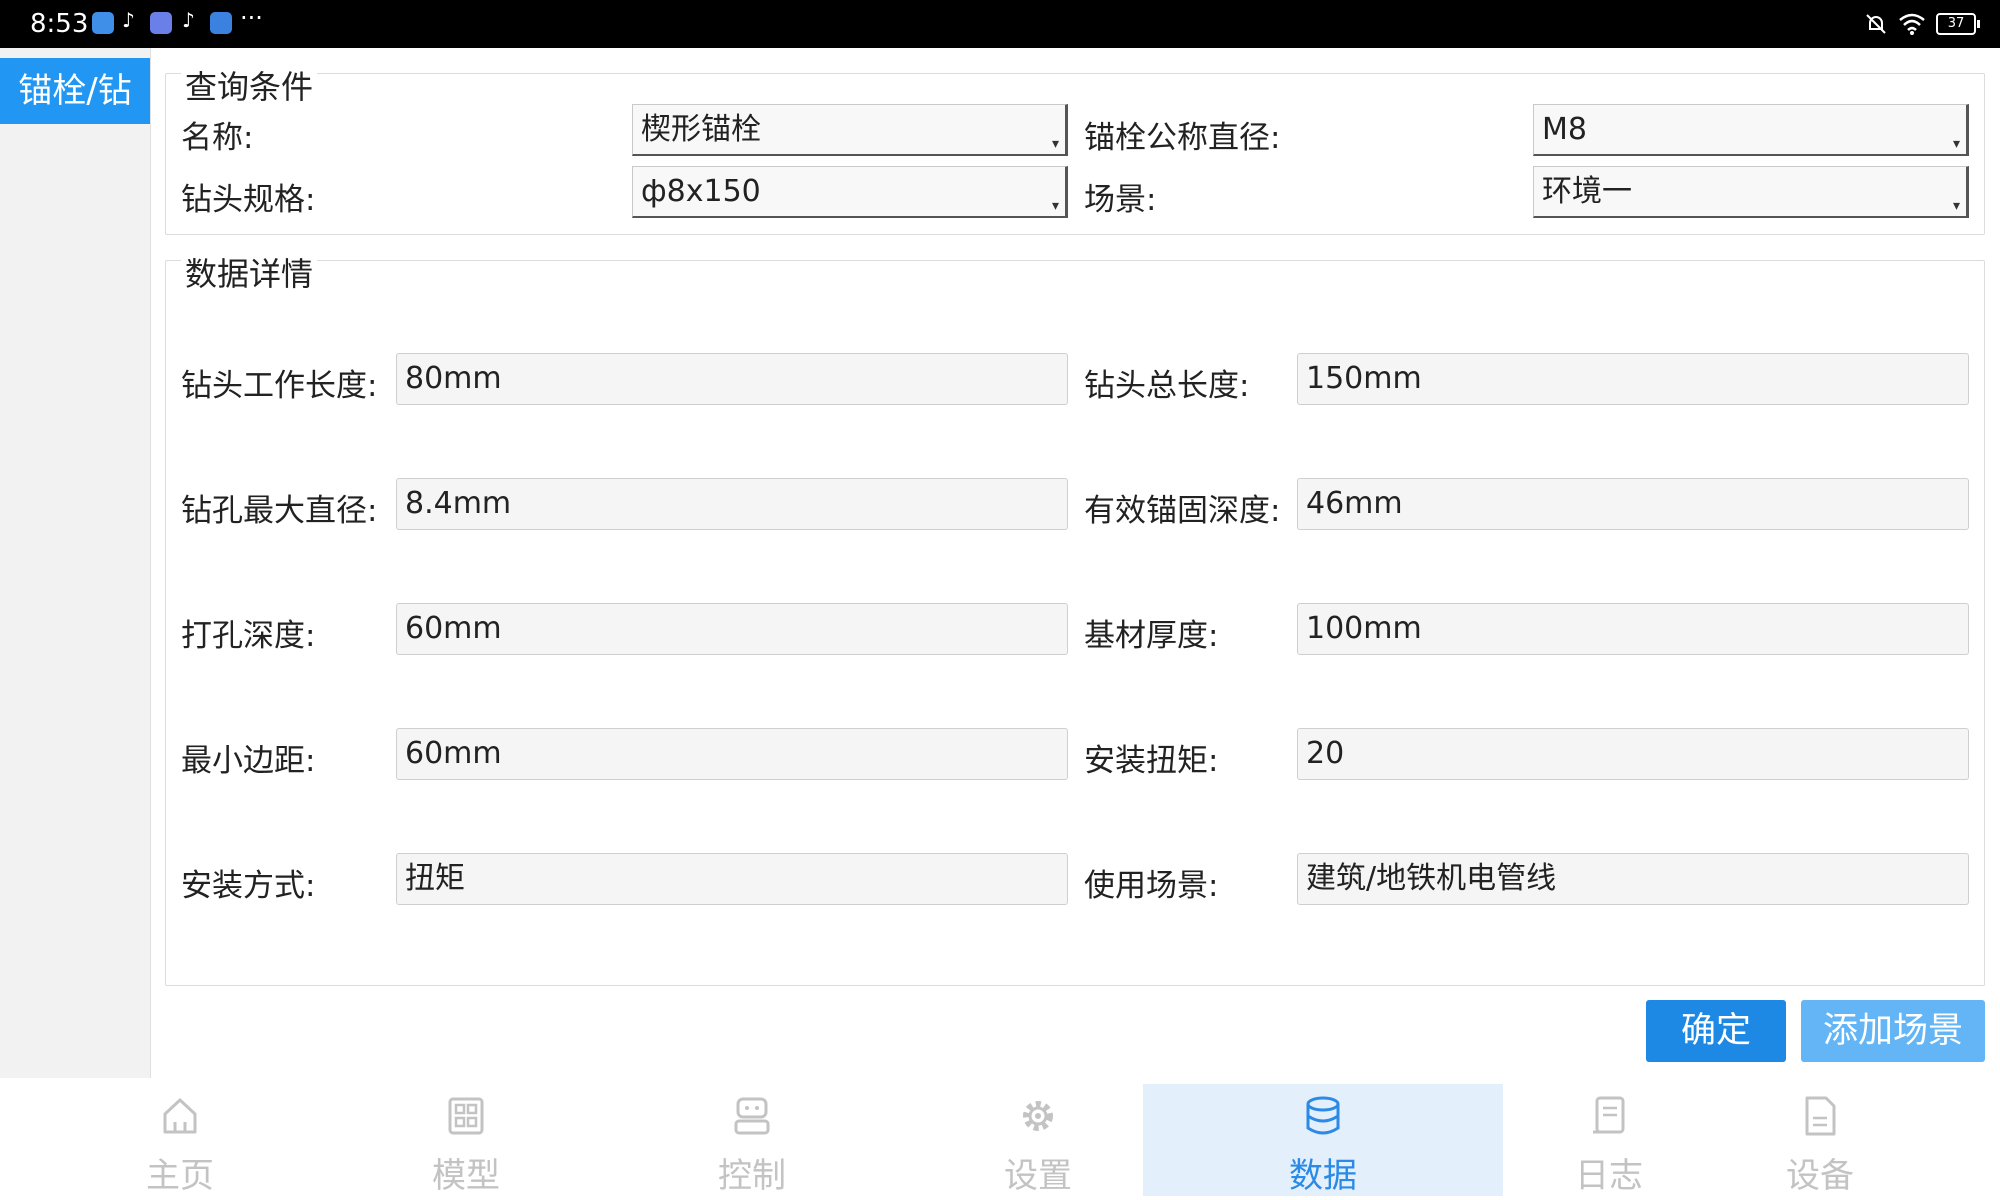 The image size is (2000, 1200). What do you see at coordinates (752, 1116) in the screenshot?
I see `control-icon` at bounding box center [752, 1116].